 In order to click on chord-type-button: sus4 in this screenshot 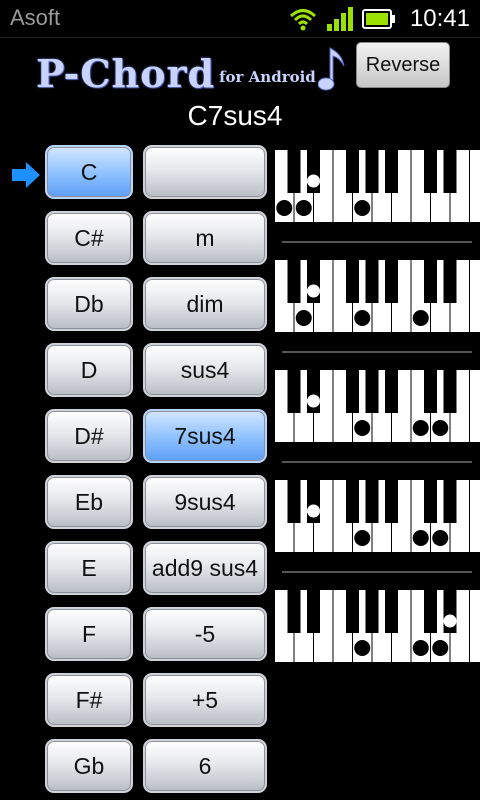, I will do `click(205, 370)`.